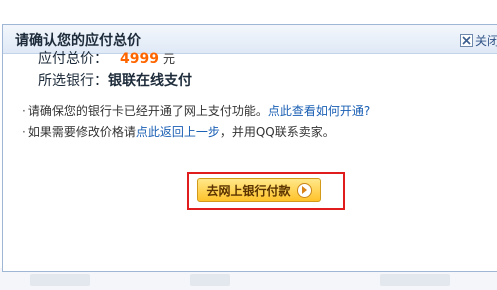 The width and height of the screenshot is (497, 290). Describe the element at coordinates (73, 59) in the screenshot. I see `total-label: 应付总价：` at that location.